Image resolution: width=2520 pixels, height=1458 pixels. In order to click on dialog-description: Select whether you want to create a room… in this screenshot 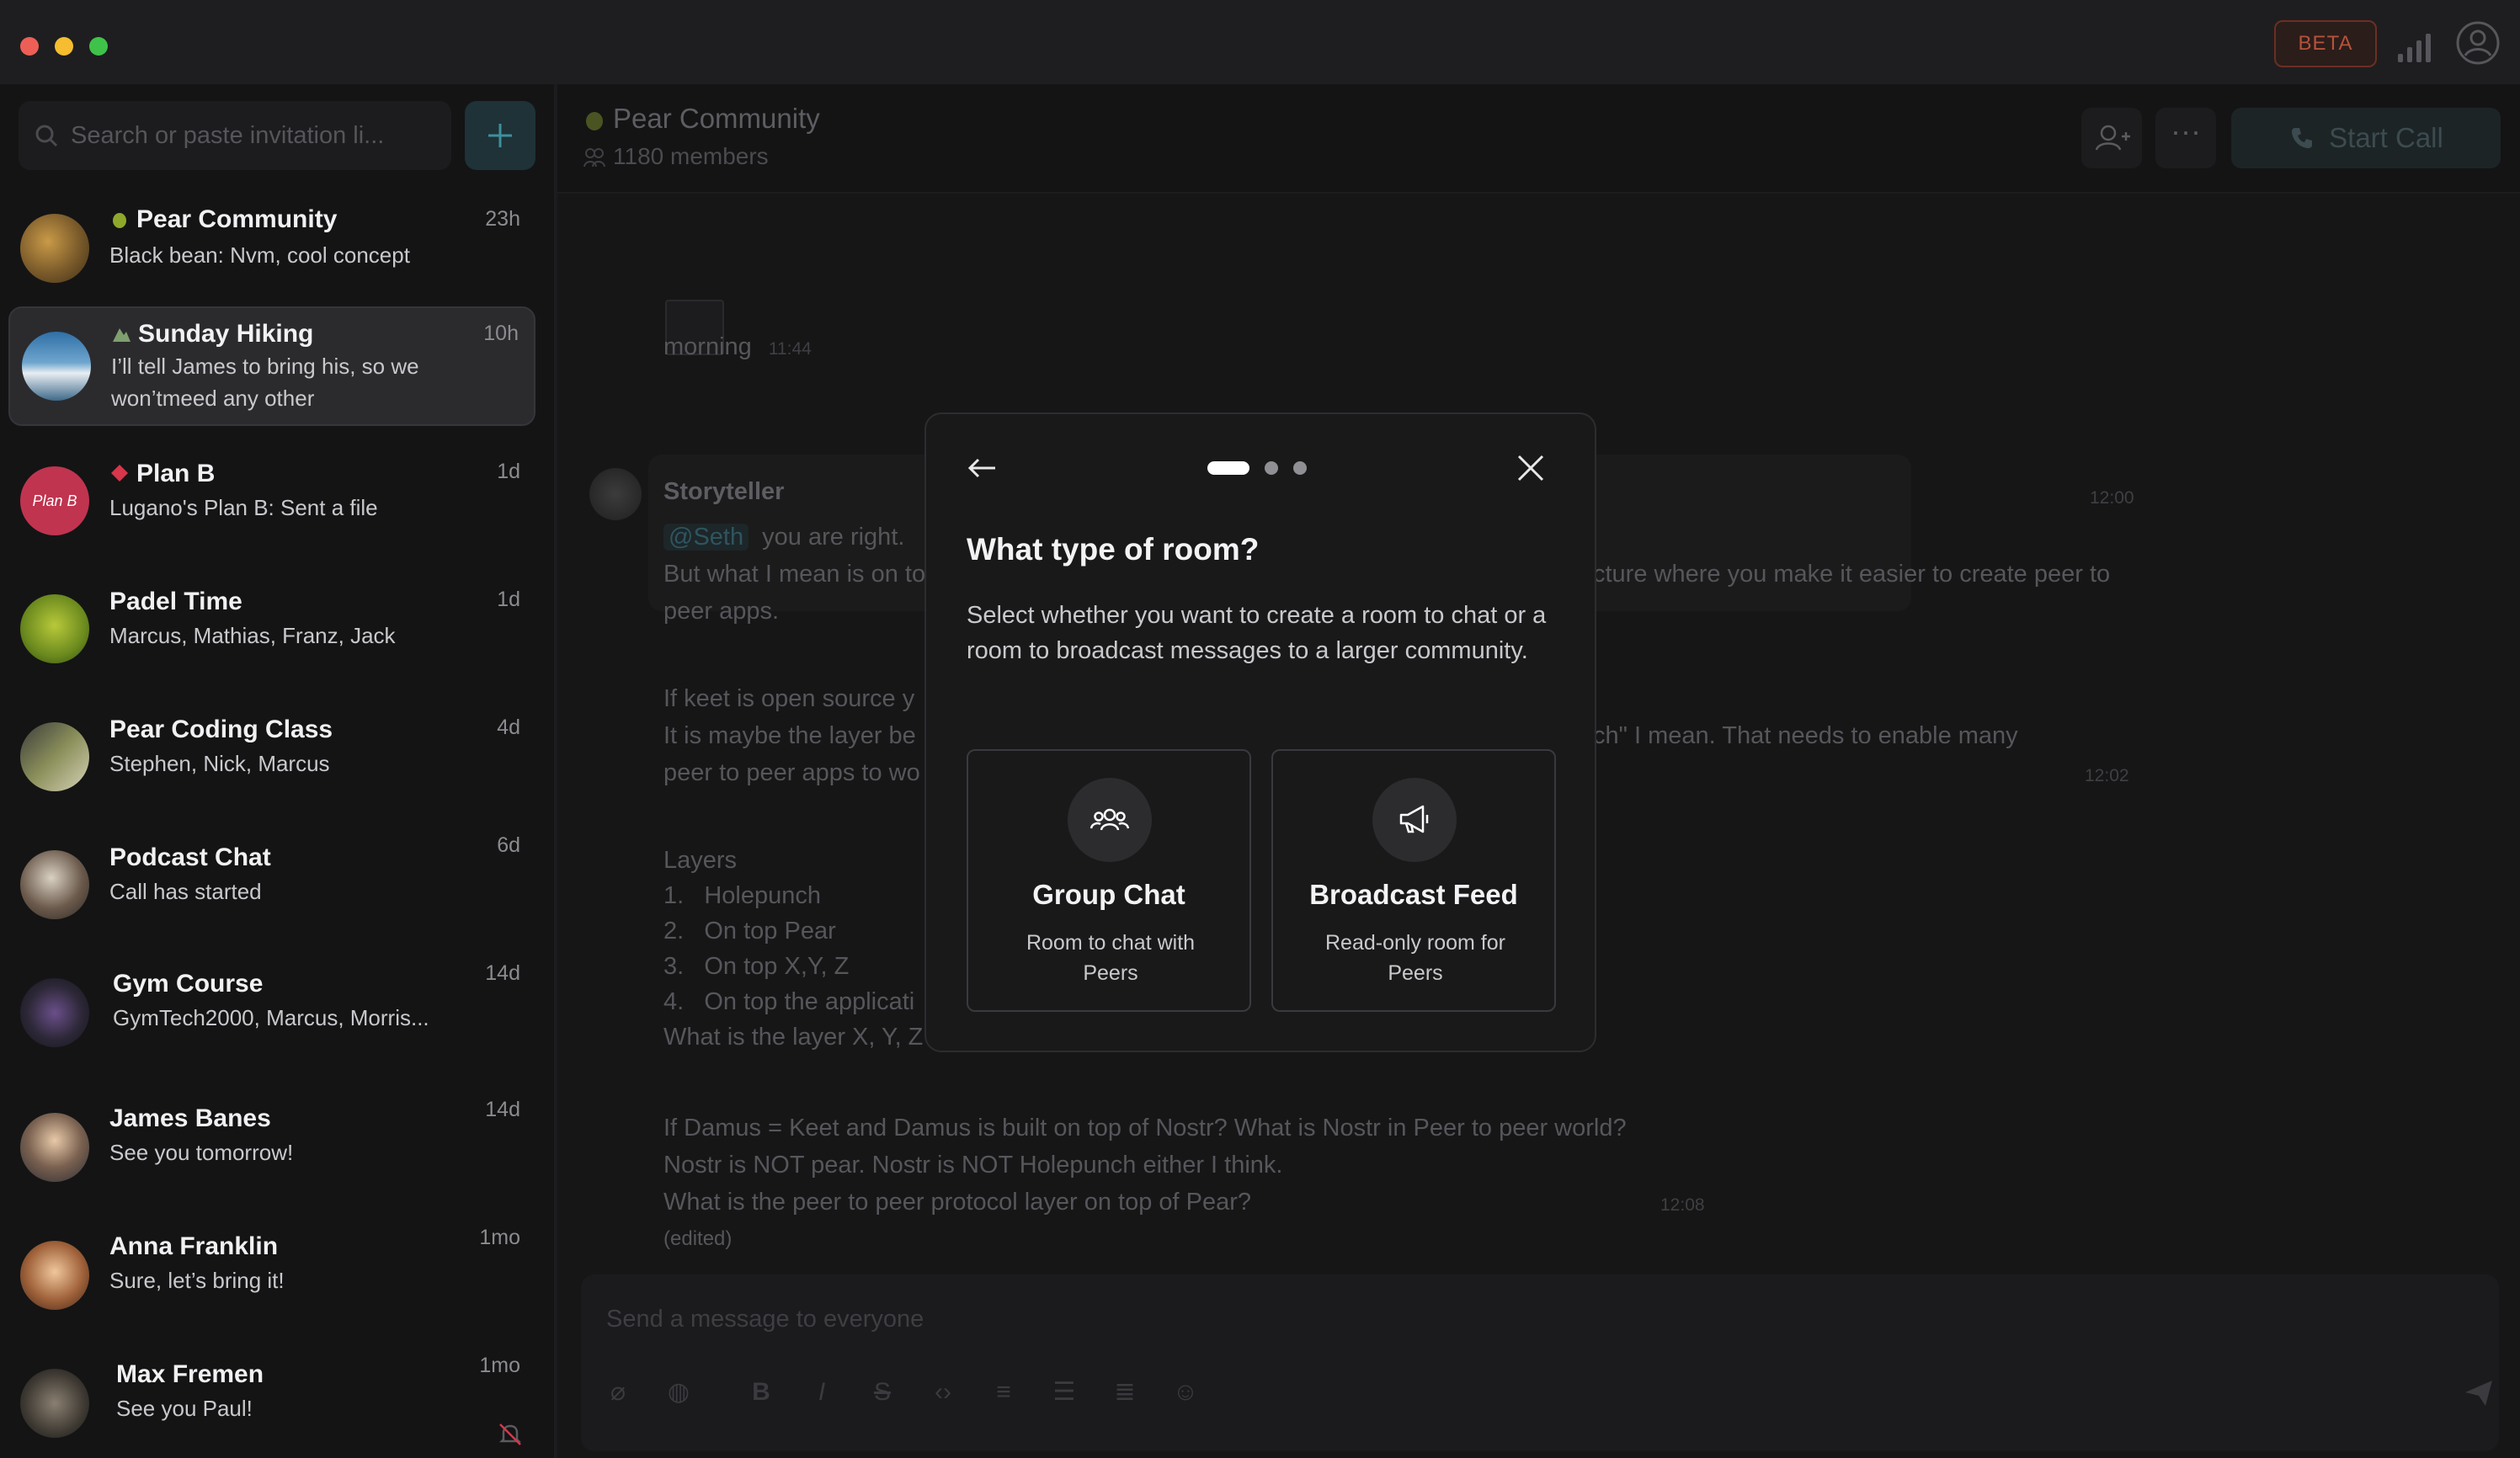, I will do `click(1257, 633)`.